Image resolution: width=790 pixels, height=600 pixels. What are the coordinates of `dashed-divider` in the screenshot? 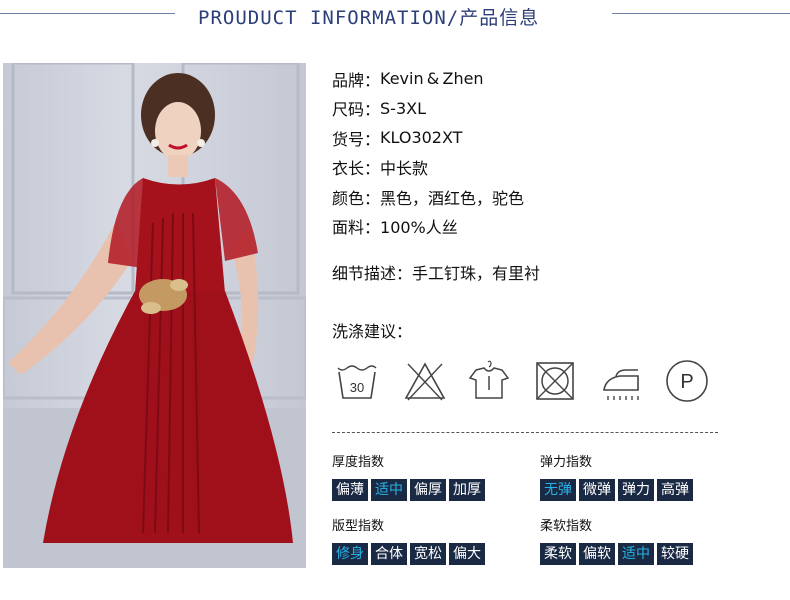 It's located at (525, 432).